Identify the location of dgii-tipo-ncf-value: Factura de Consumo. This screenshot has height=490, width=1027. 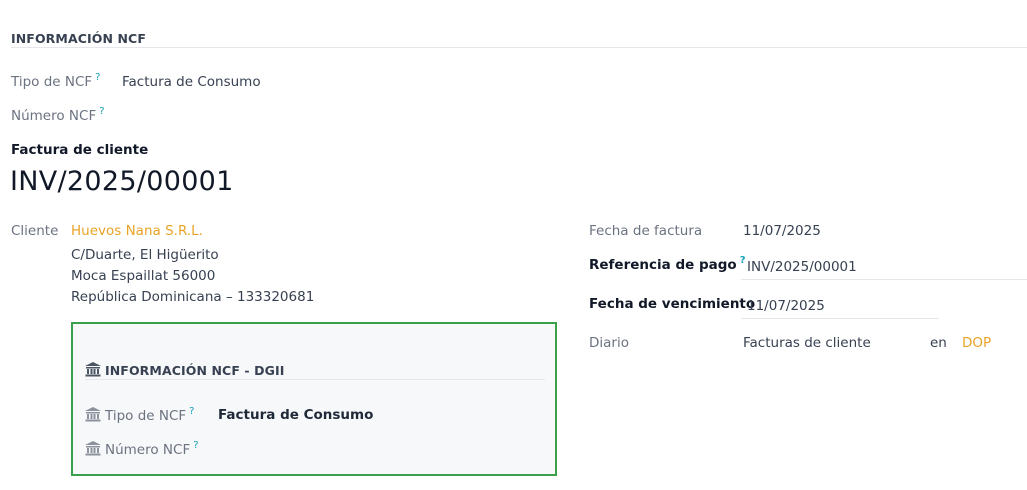
(295, 415).